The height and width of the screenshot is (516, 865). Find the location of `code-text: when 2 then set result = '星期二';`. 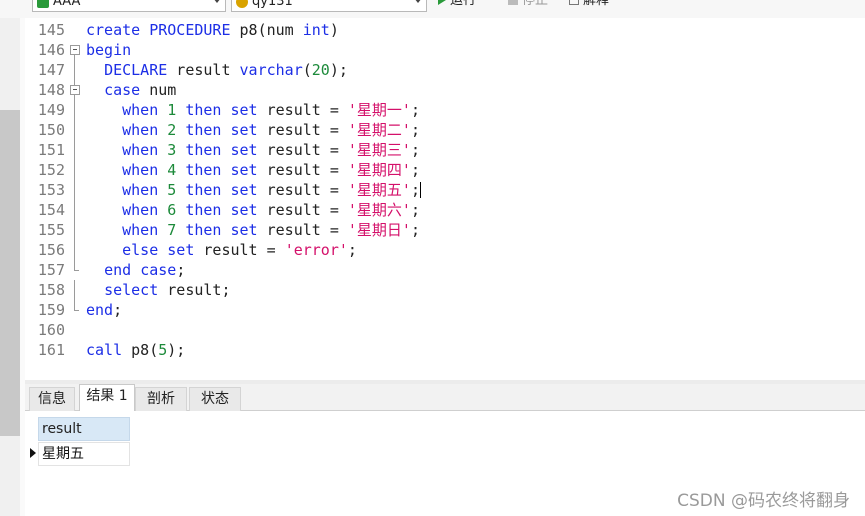

code-text: when 2 then set result = '星期二'; is located at coordinates (271, 130).